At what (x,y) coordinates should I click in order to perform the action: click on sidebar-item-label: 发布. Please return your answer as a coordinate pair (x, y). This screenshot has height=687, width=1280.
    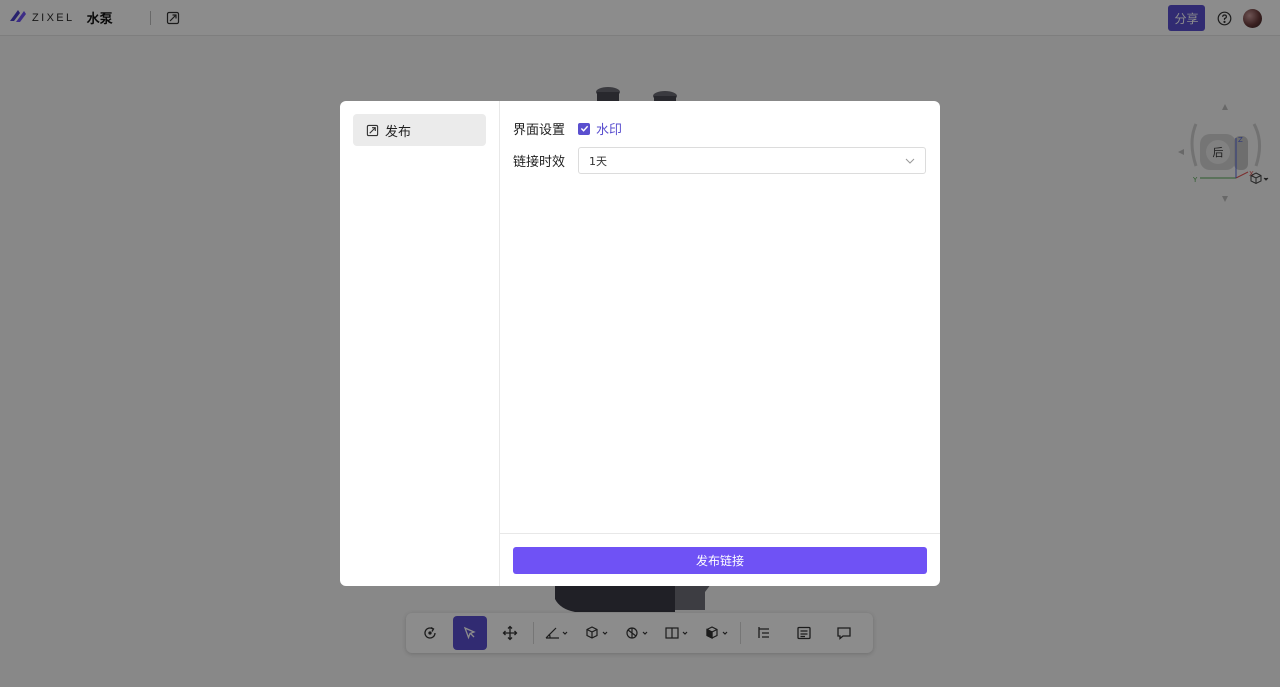
    Looking at the image, I should click on (398, 132).